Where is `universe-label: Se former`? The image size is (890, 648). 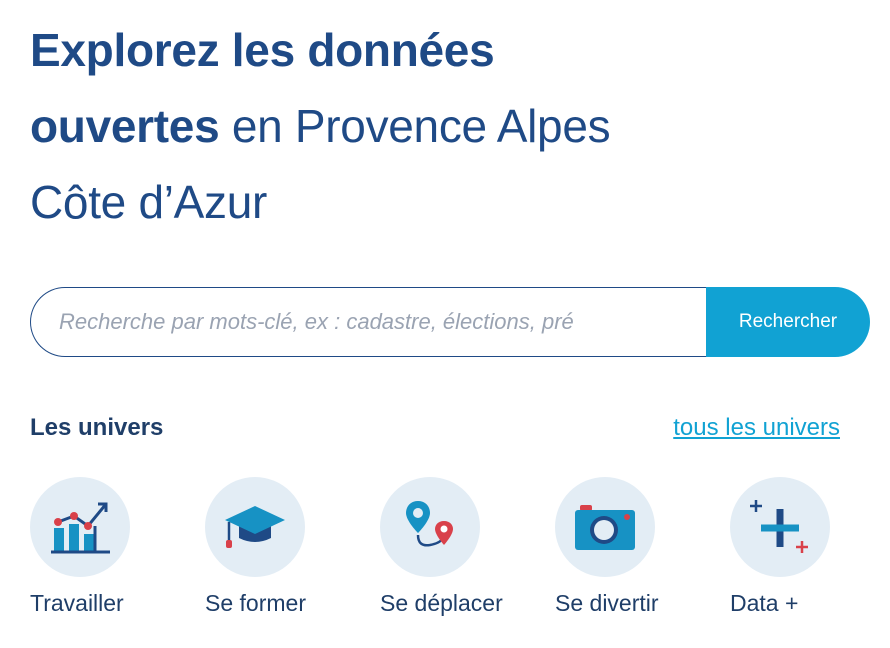 universe-label: Se former is located at coordinates (255, 603).